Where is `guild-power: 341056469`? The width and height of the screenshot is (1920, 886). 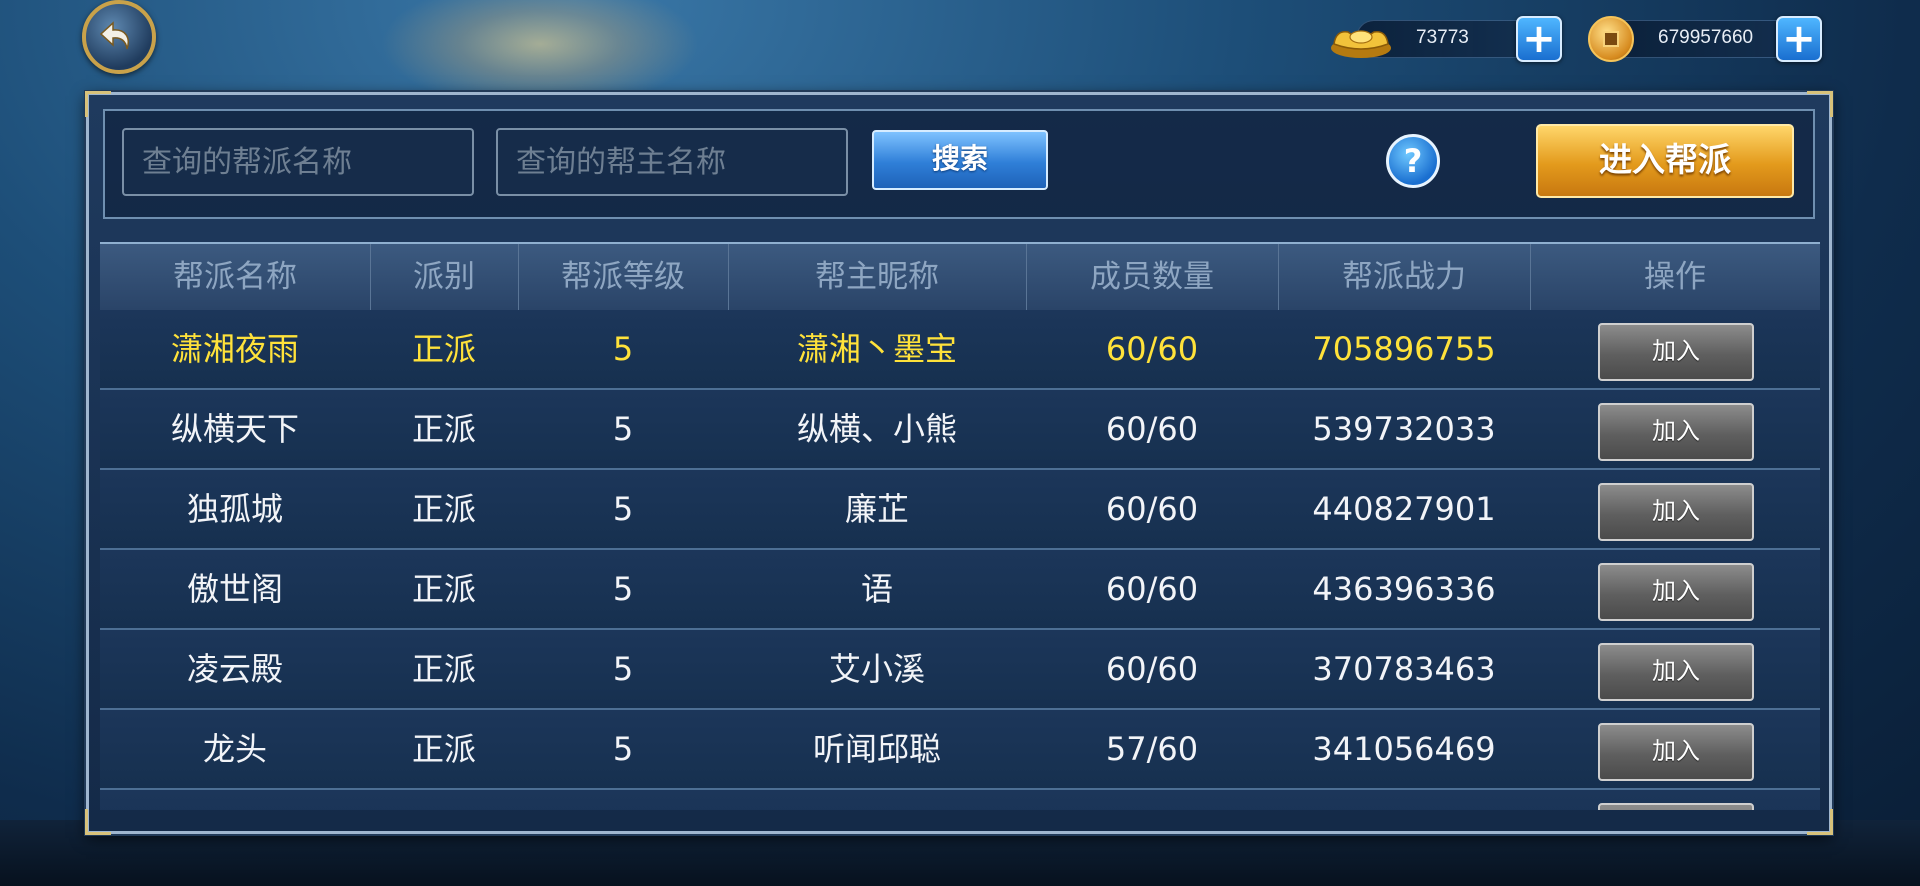
guild-power: 341056469 is located at coordinates (1404, 749).